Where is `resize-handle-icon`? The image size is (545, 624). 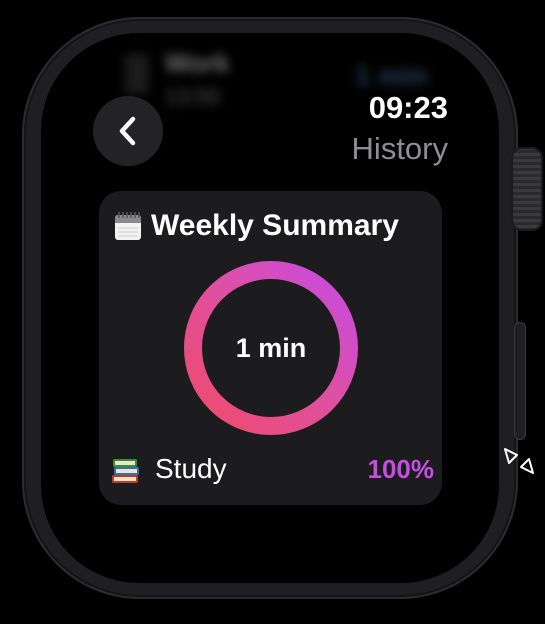
resize-handle-icon is located at coordinates (520, 461).